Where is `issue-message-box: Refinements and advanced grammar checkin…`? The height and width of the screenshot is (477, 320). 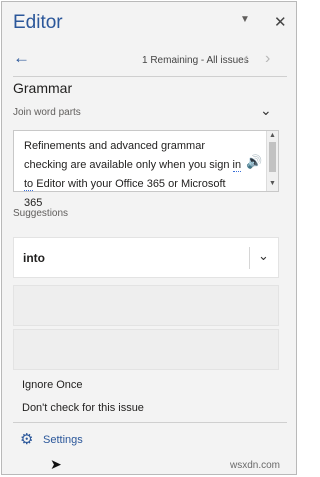 issue-message-box: Refinements and advanced grammar checkin… is located at coordinates (146, 169).